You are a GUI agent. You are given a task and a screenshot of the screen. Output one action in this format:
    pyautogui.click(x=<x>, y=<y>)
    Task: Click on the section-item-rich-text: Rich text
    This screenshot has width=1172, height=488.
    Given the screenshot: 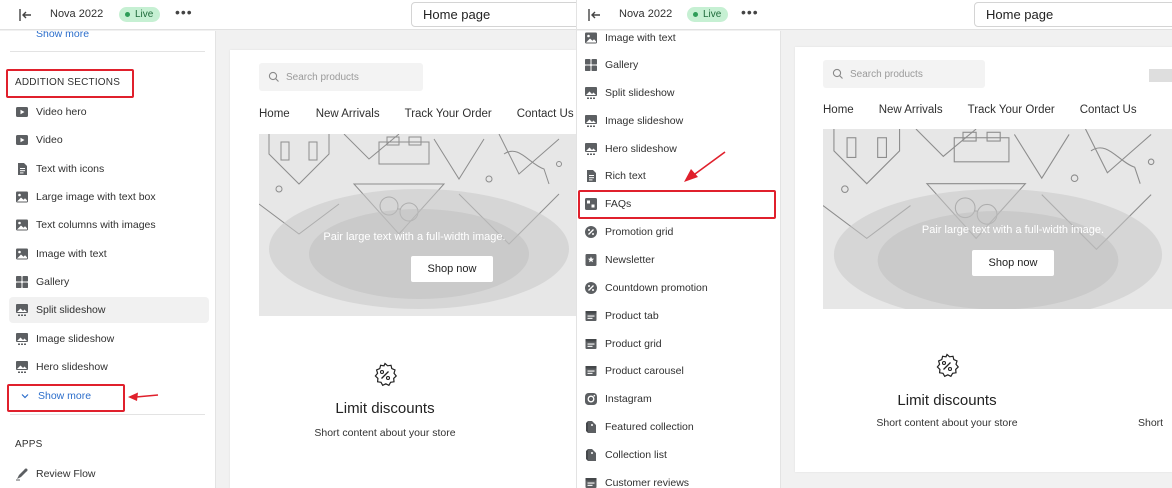 What is the action you would take?
    pyautogui.click(x=676, y=176)
    